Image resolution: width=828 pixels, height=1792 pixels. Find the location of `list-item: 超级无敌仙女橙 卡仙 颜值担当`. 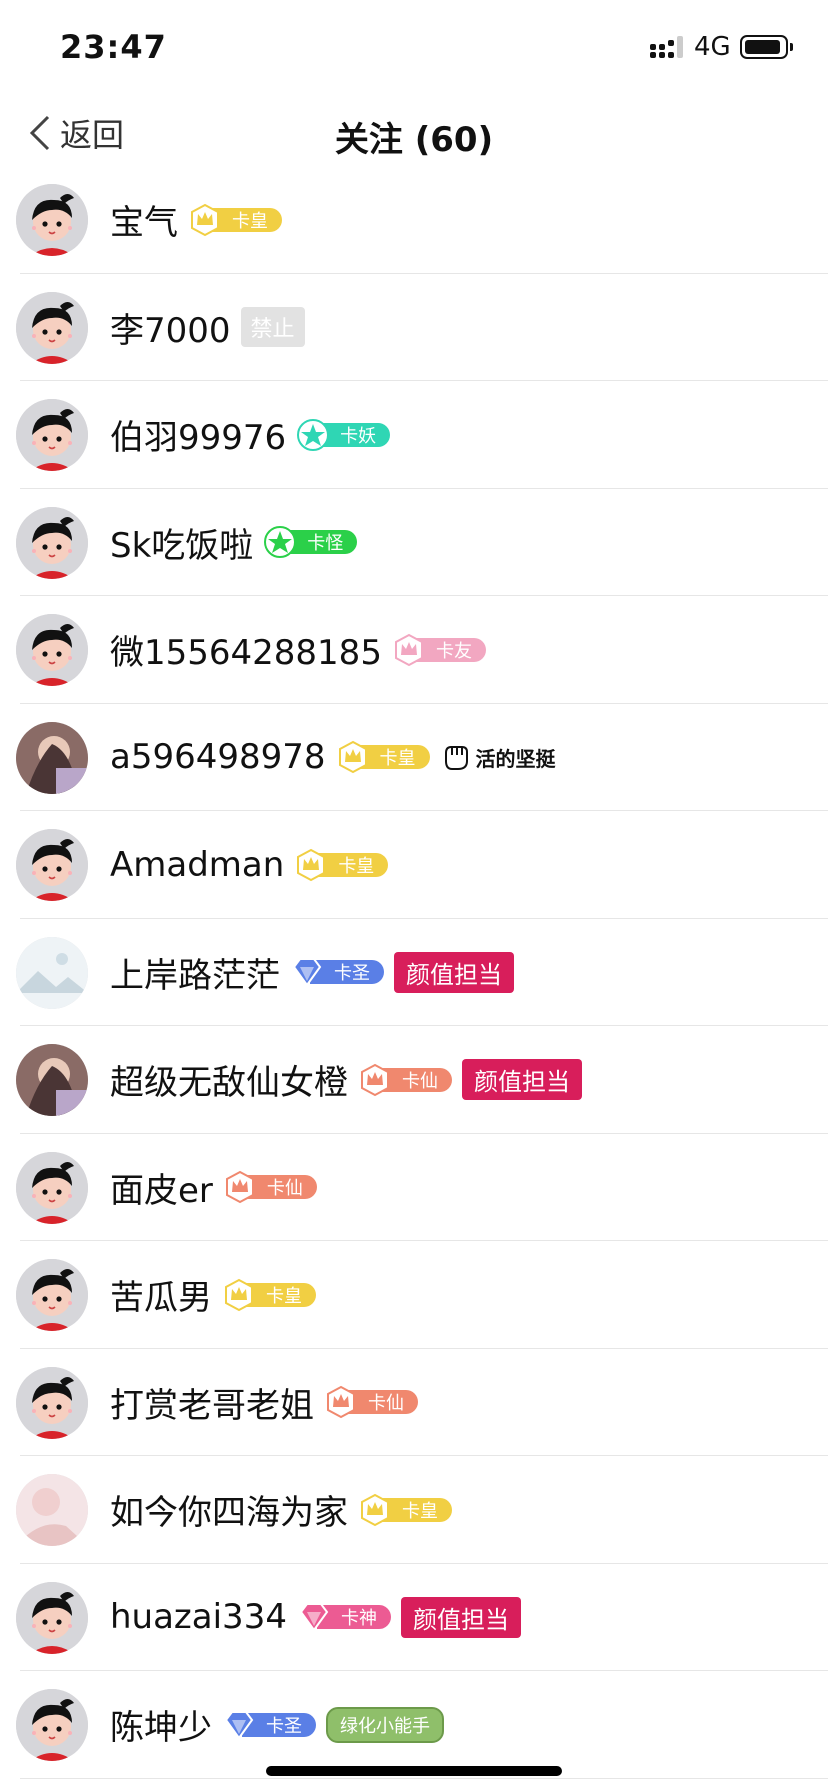

list-item: 超级无敌仙女橙 卡仙 颜值担当 is located at coordinates (414, 1080).